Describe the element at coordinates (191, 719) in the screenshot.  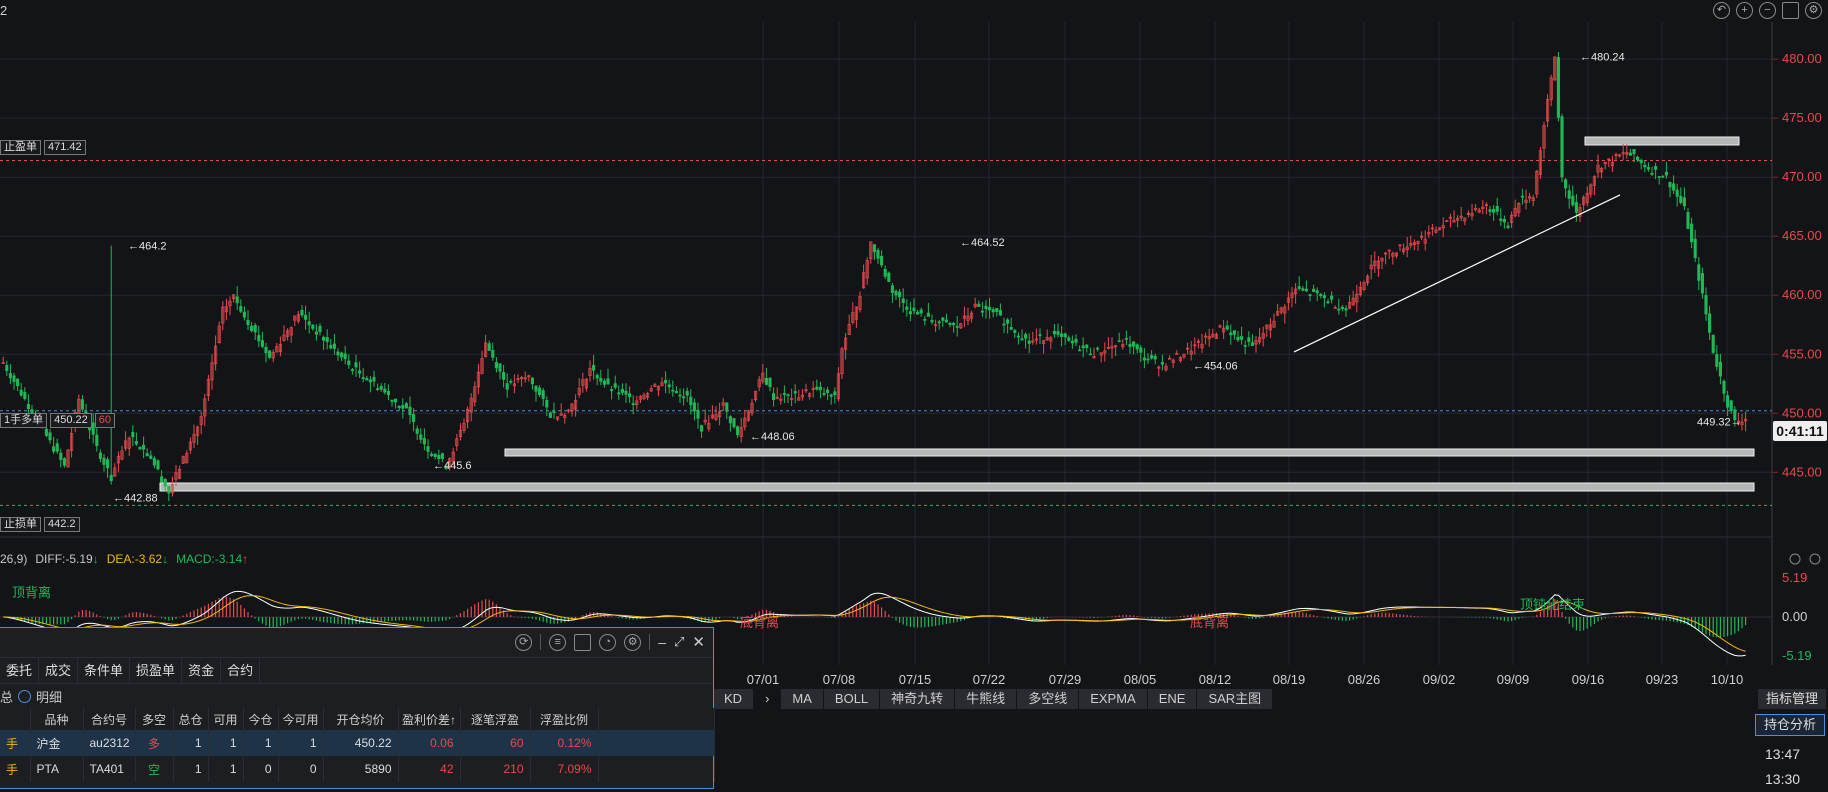
I see `col-header: 总仓` at that location.